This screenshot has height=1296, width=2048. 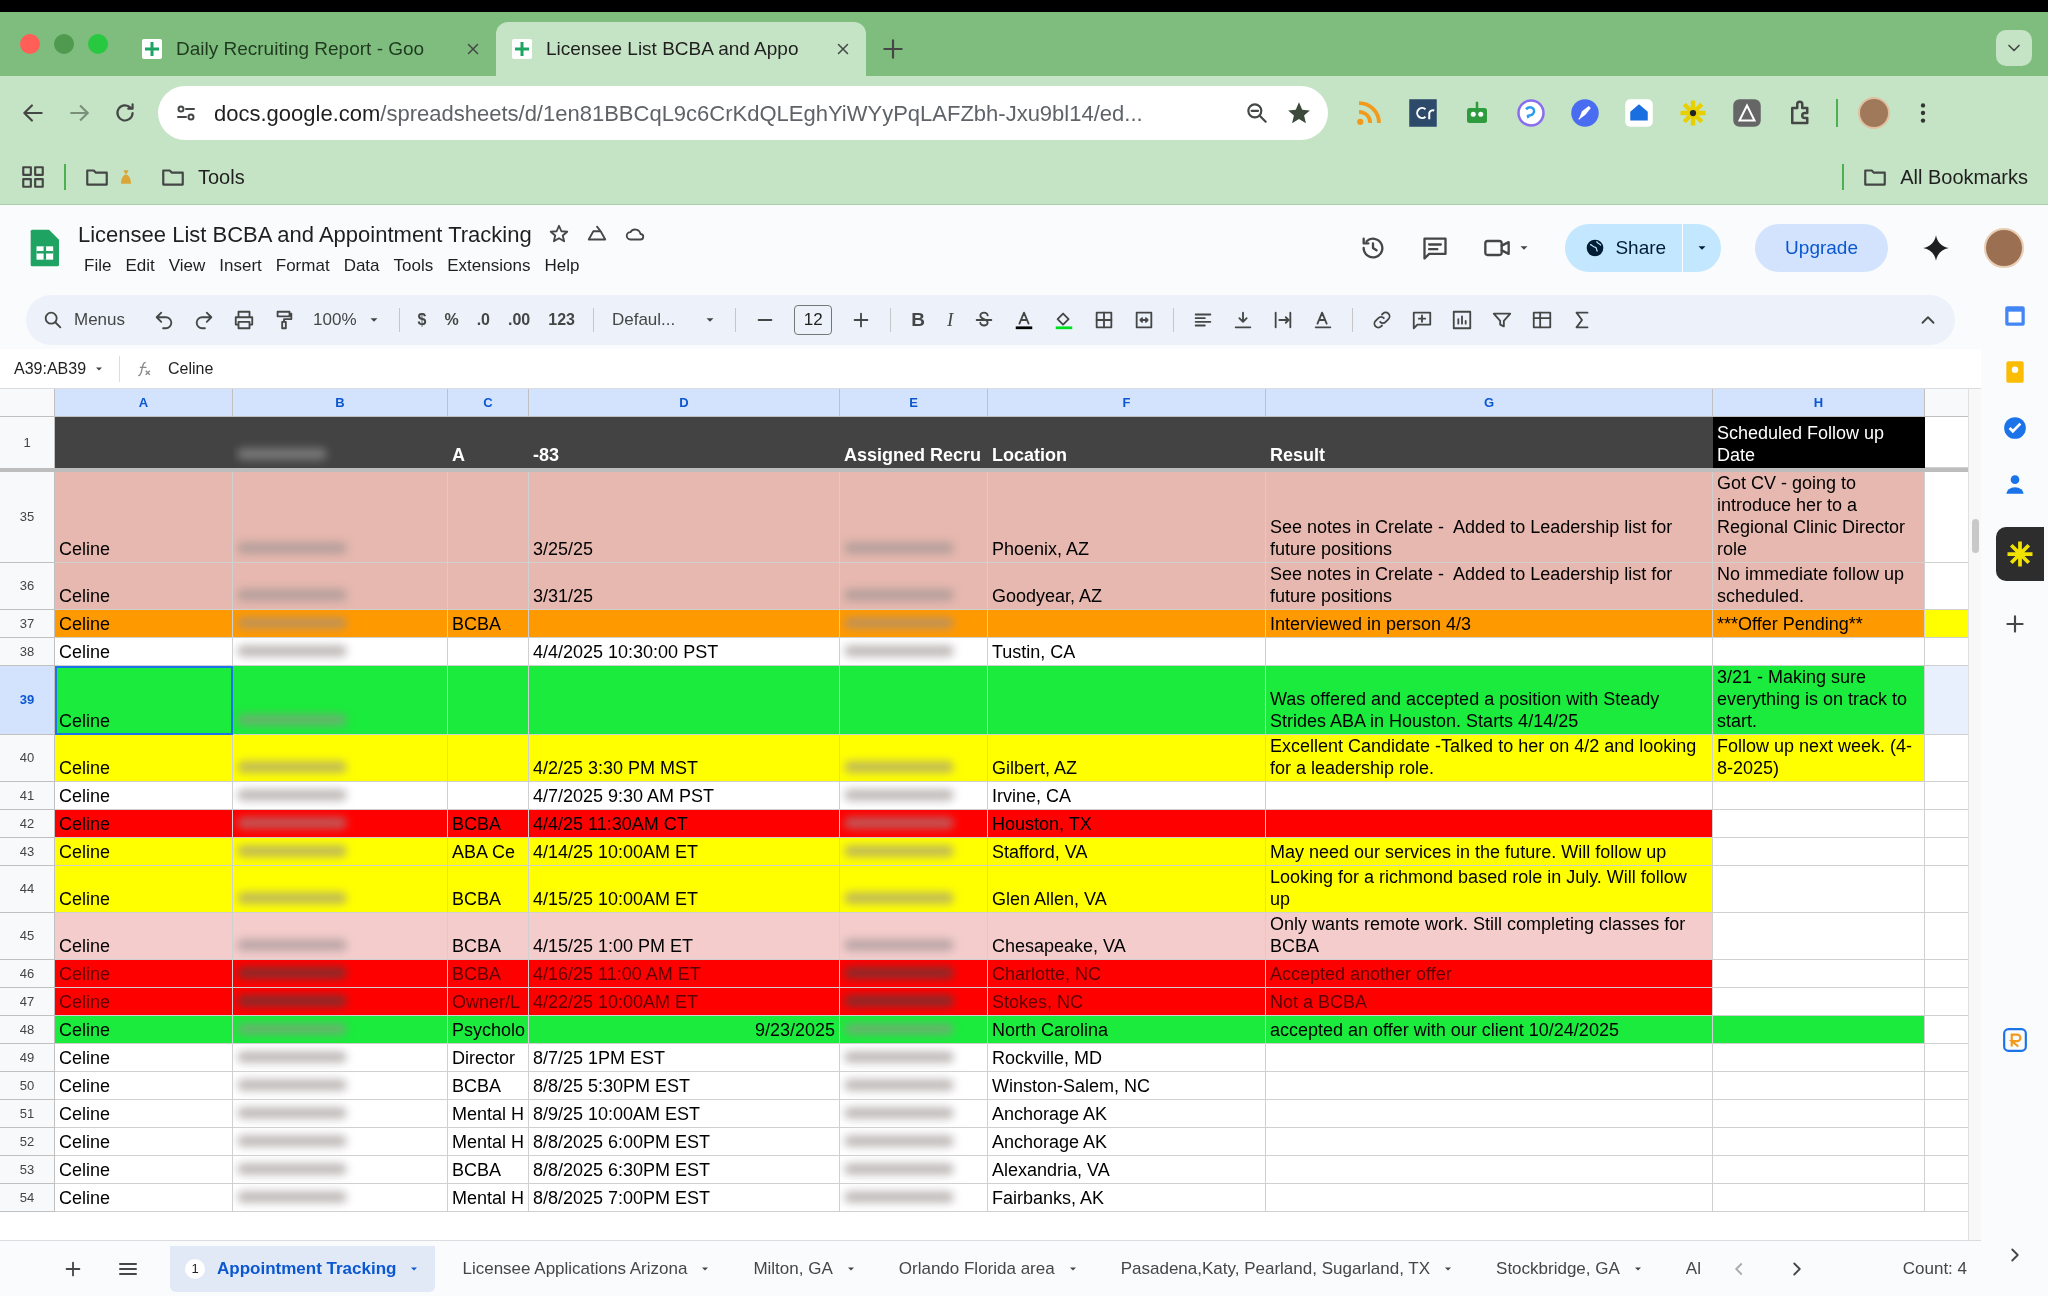 What do you see at coordinates (813, 320) in the screenshot?
I see `font-size-field: 12` at bounding box center [813, 320].